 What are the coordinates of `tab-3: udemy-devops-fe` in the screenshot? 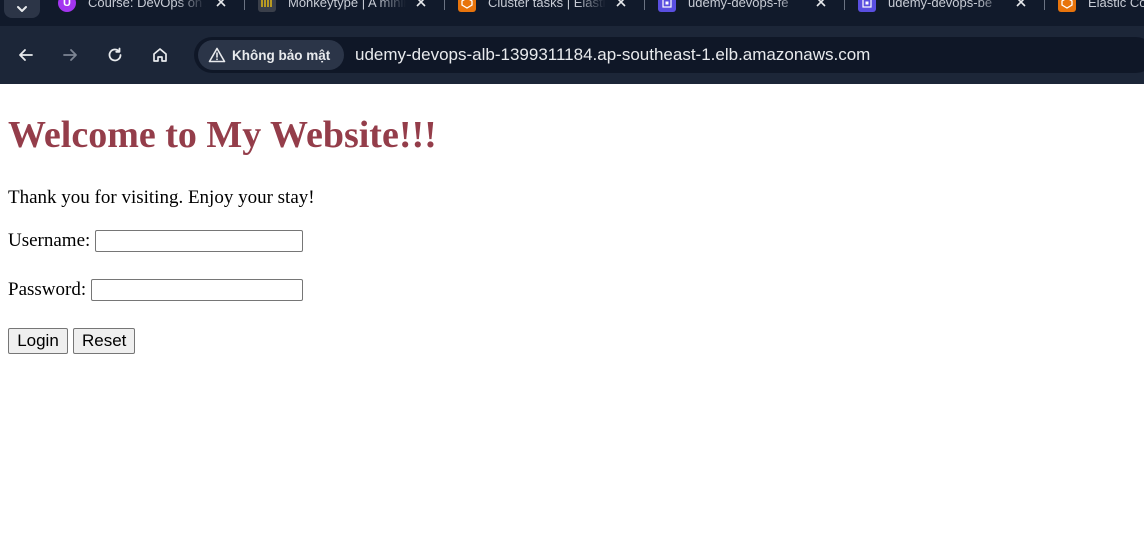 It's located at (758, 13).